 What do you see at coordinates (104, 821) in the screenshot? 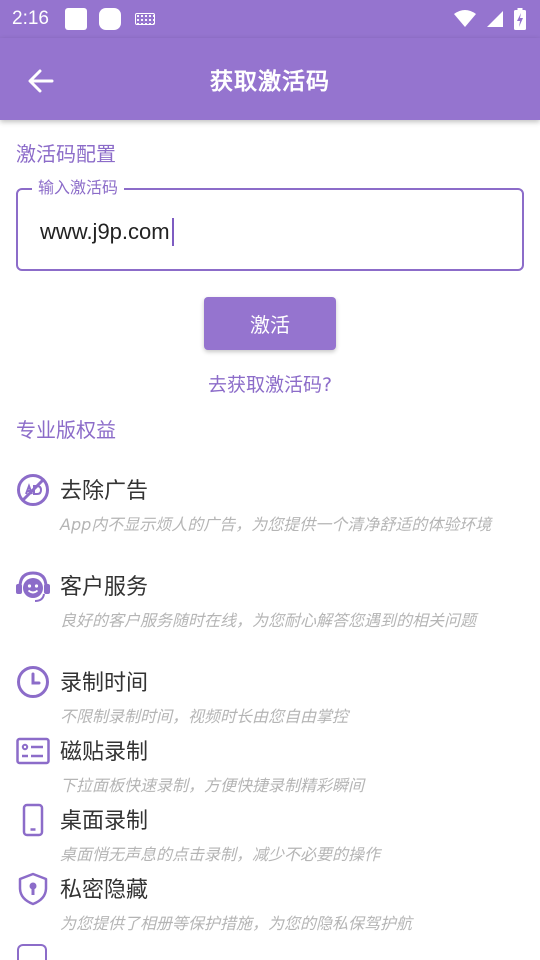
I see `feature-title: 桌面录制` at bounding box center [104, 821].